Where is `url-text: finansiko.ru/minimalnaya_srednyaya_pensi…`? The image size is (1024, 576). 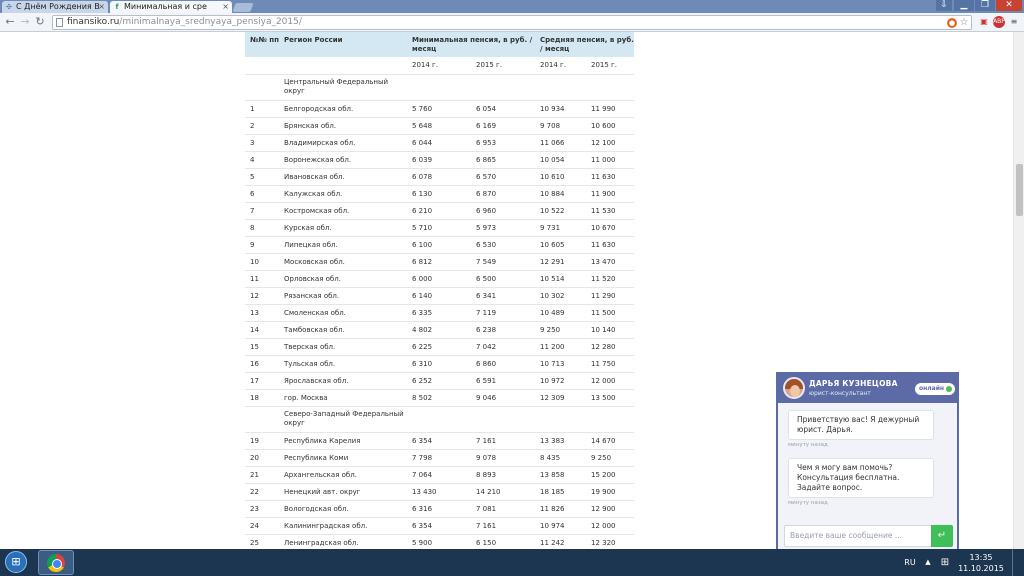 url-text: finansiko.ru/minimalnaya_srednyaya_pensi… is located at coordinates (184, 22).